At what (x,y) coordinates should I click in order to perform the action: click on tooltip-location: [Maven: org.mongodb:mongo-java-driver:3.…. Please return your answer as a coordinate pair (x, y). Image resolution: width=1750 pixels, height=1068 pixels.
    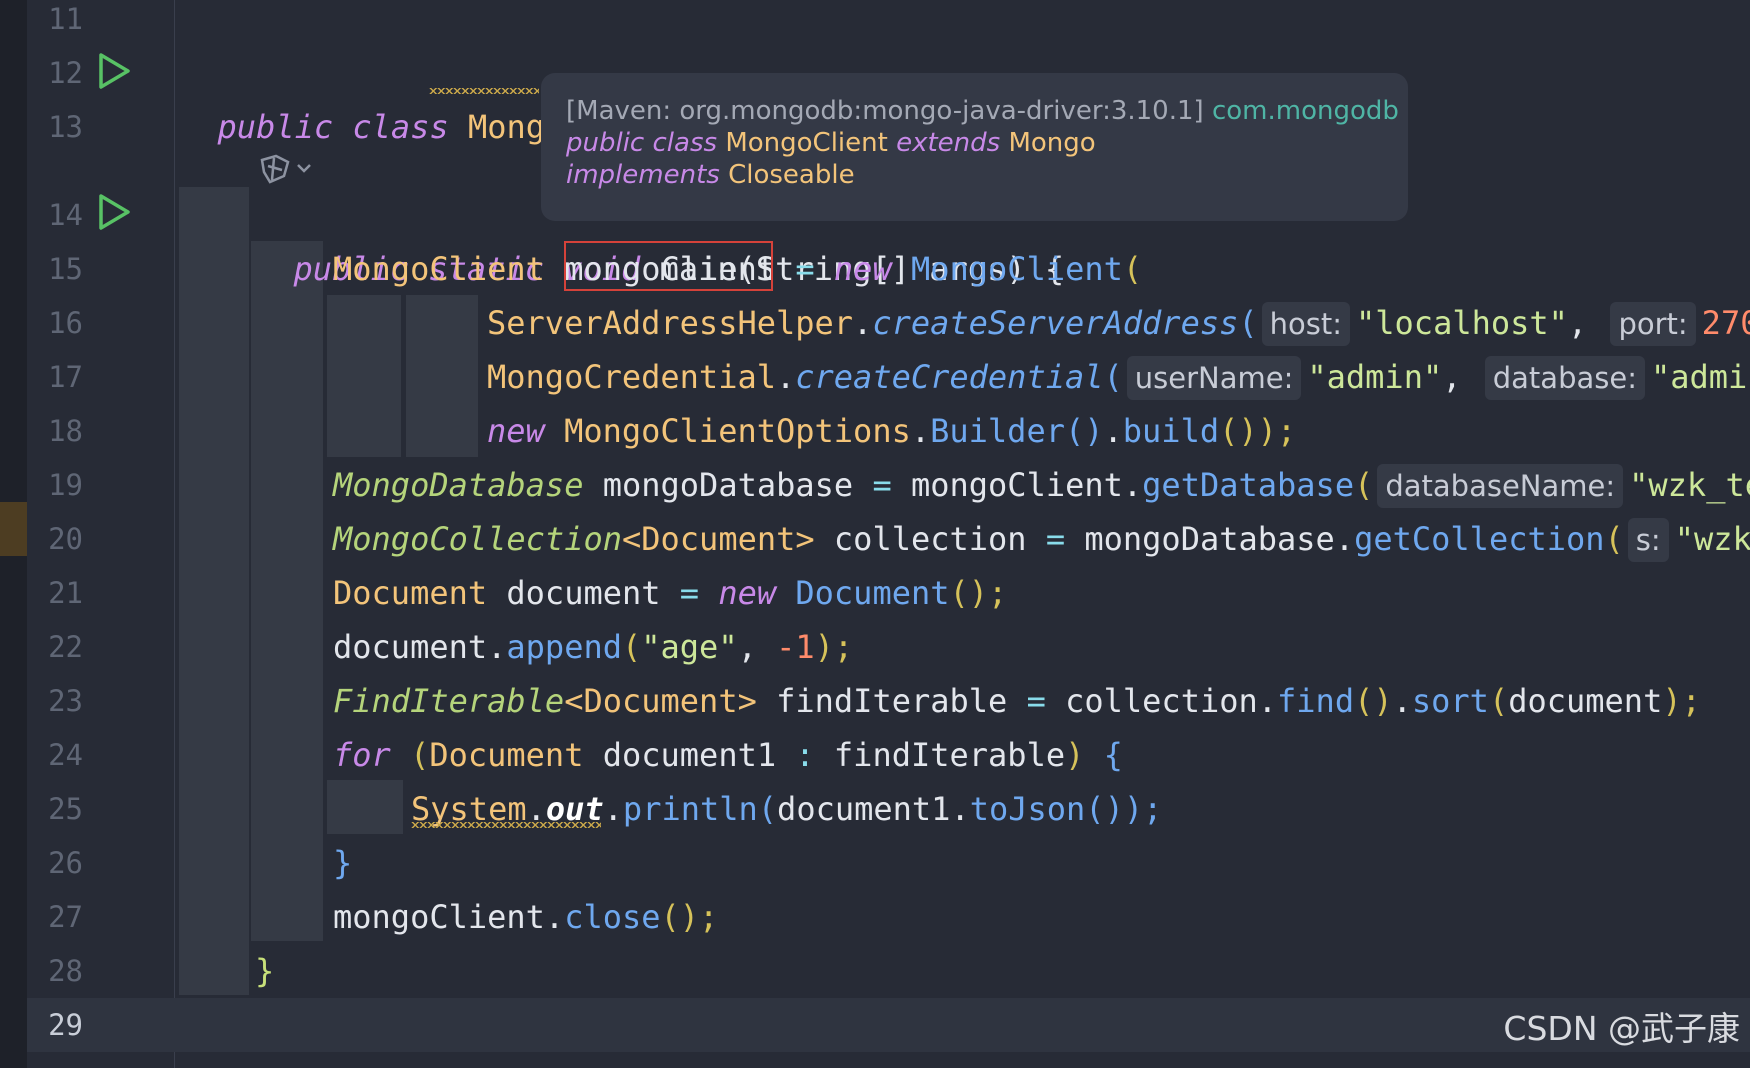
    Looking at the image, I should click on (982, 111).